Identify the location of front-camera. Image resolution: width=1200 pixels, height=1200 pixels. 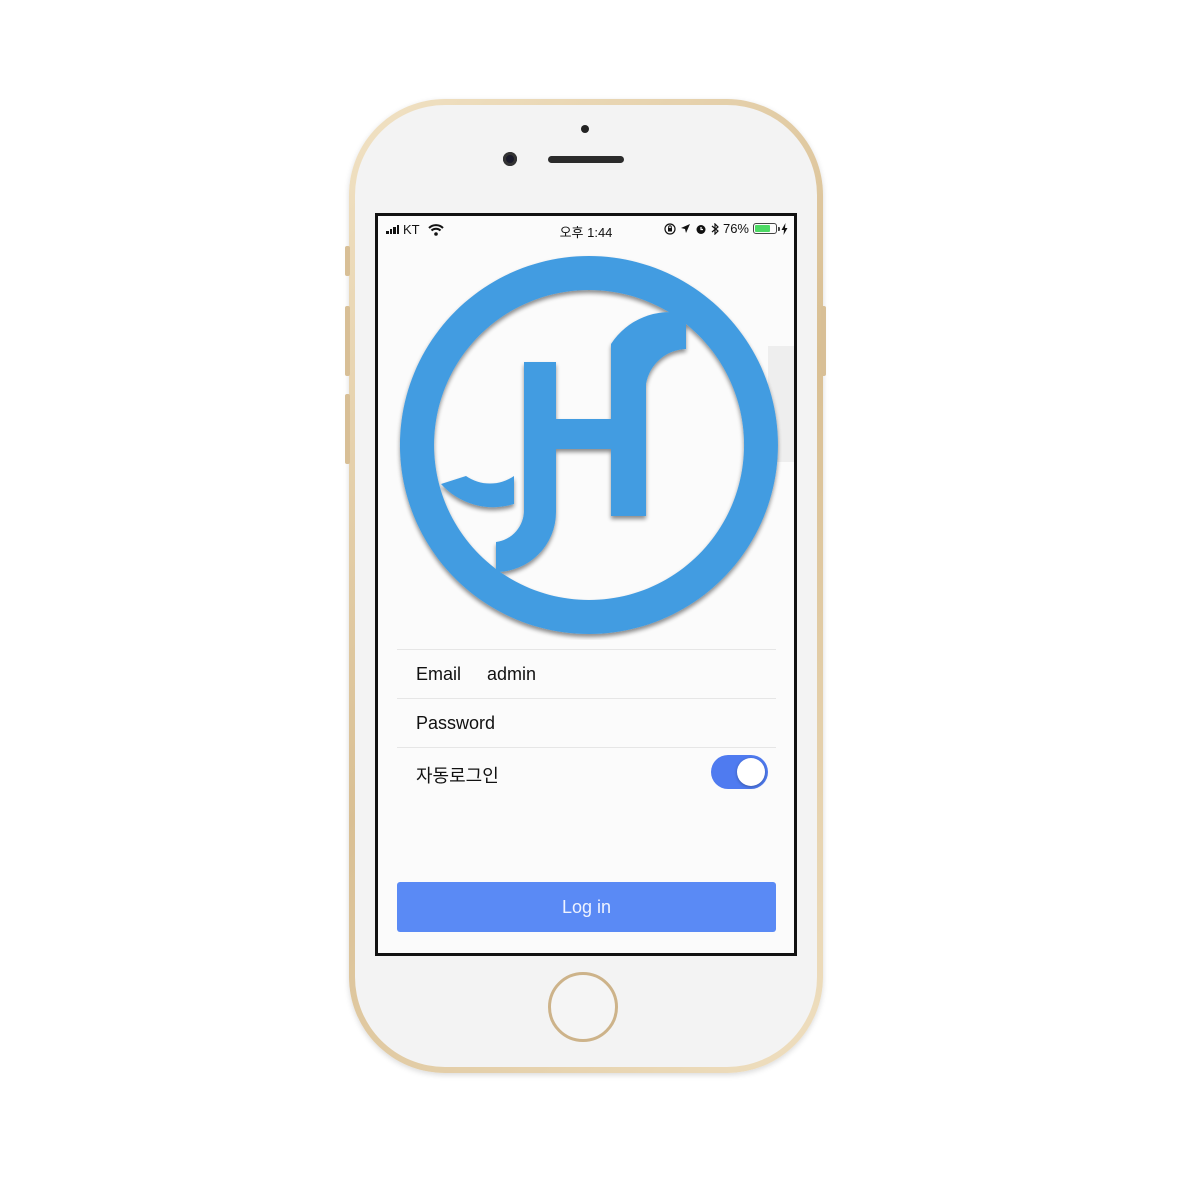
(510, 159).